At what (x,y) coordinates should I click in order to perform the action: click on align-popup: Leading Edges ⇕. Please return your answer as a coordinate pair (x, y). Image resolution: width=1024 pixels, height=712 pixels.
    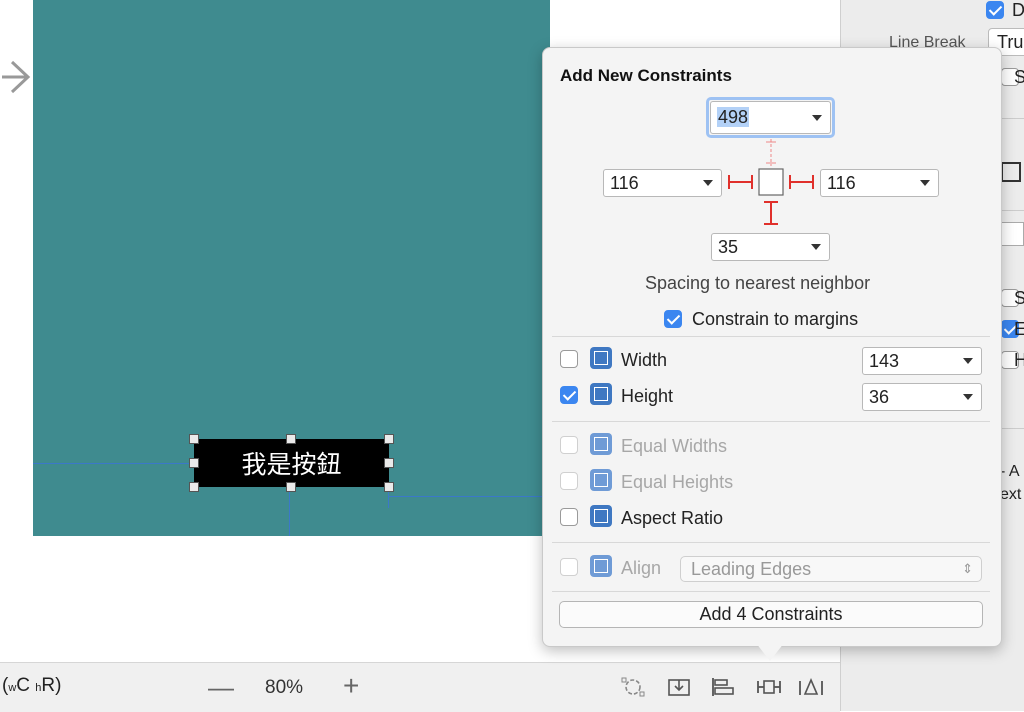
    Looking at the image, I should click on (831, 569).